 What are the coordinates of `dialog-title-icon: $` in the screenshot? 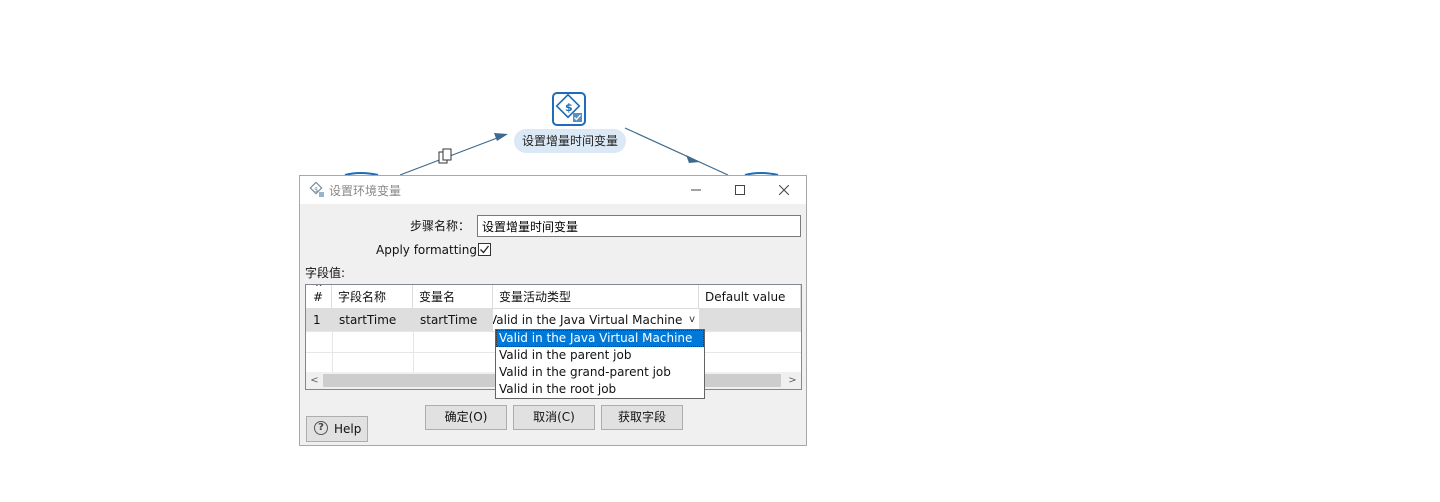 It's located at (316, 189).